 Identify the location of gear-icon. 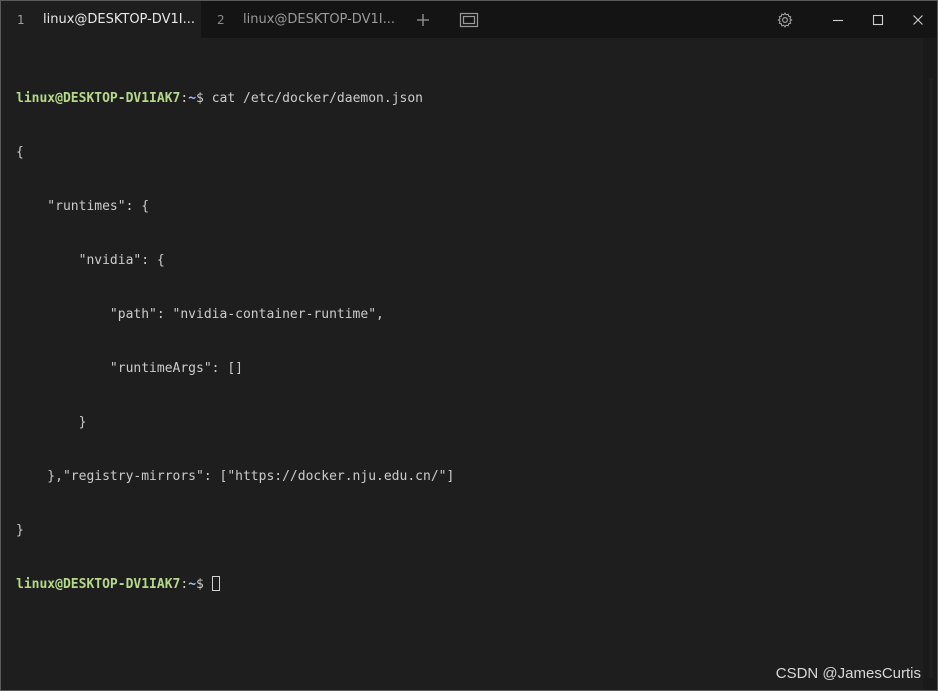
(785, 19).